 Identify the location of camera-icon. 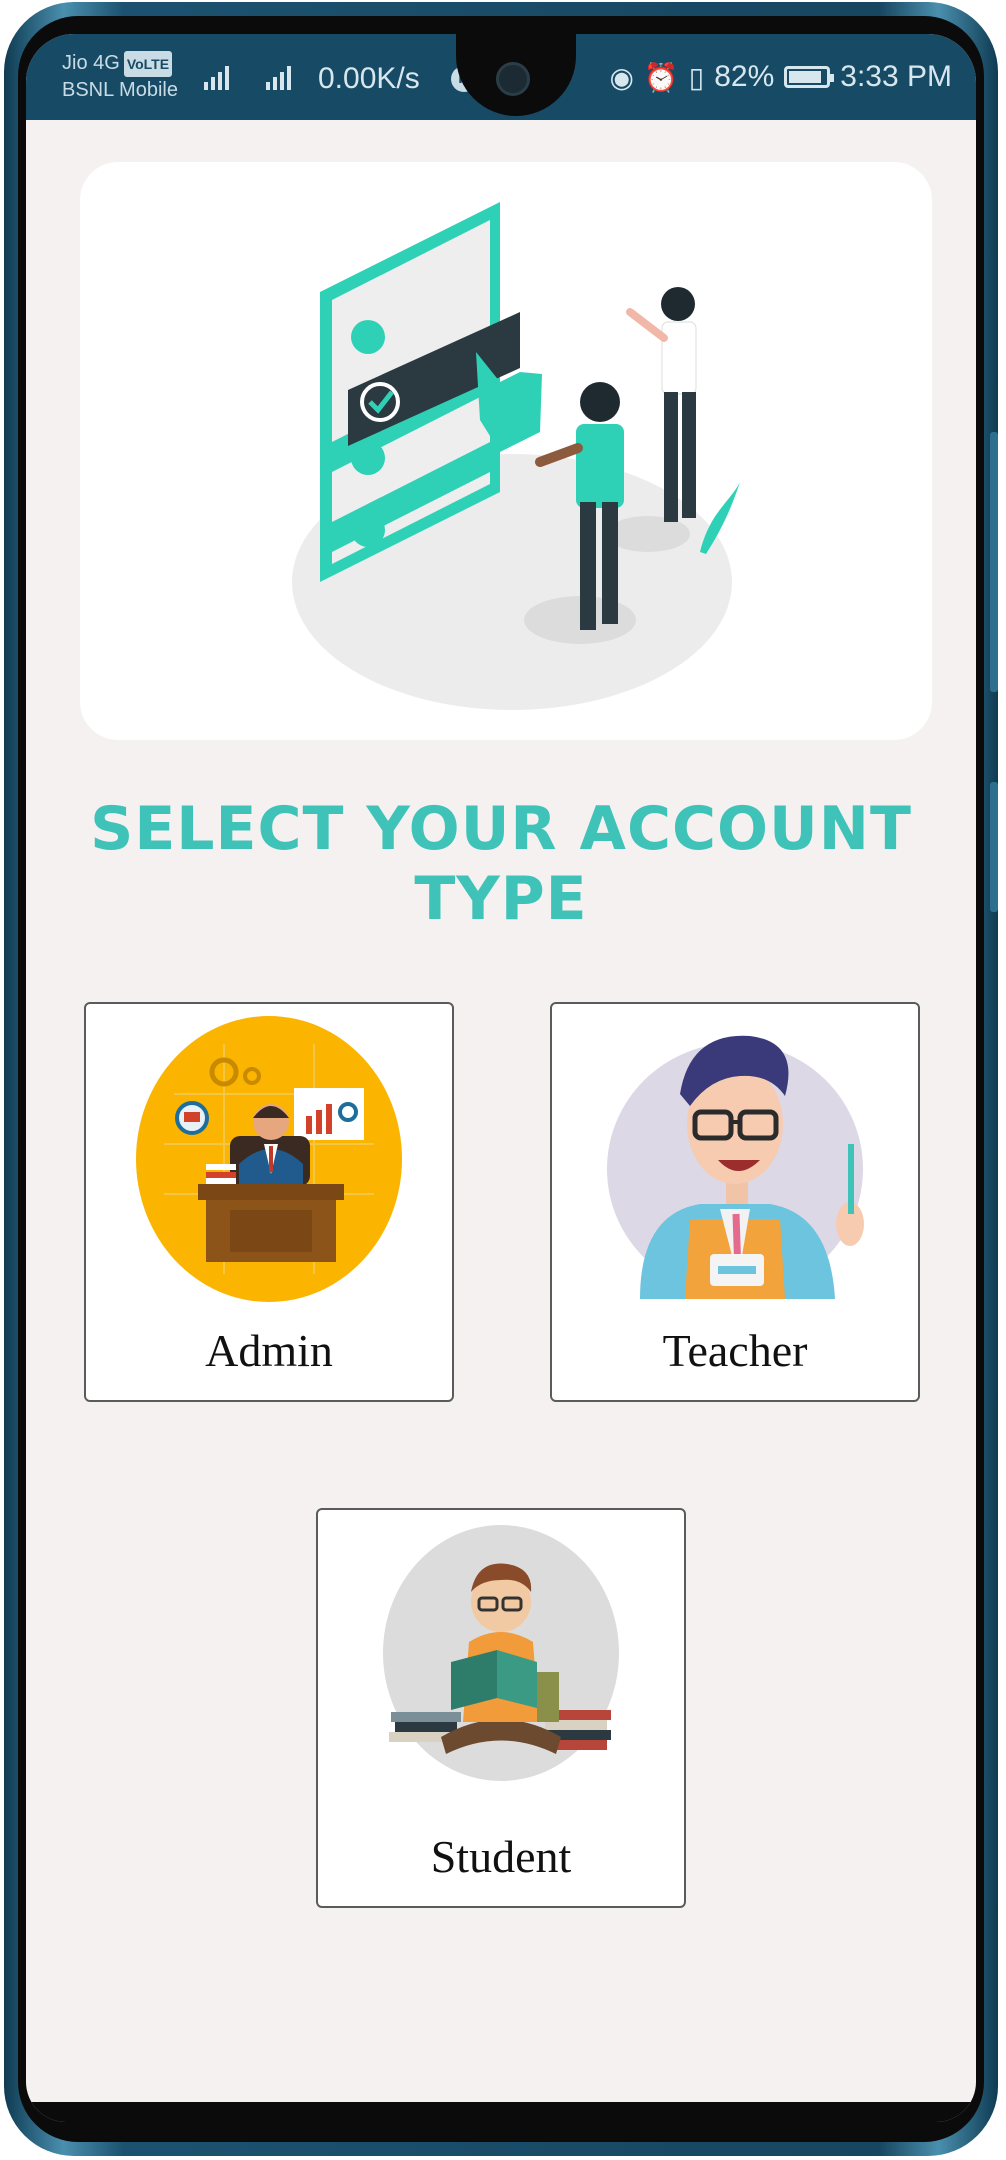
(513, 79).